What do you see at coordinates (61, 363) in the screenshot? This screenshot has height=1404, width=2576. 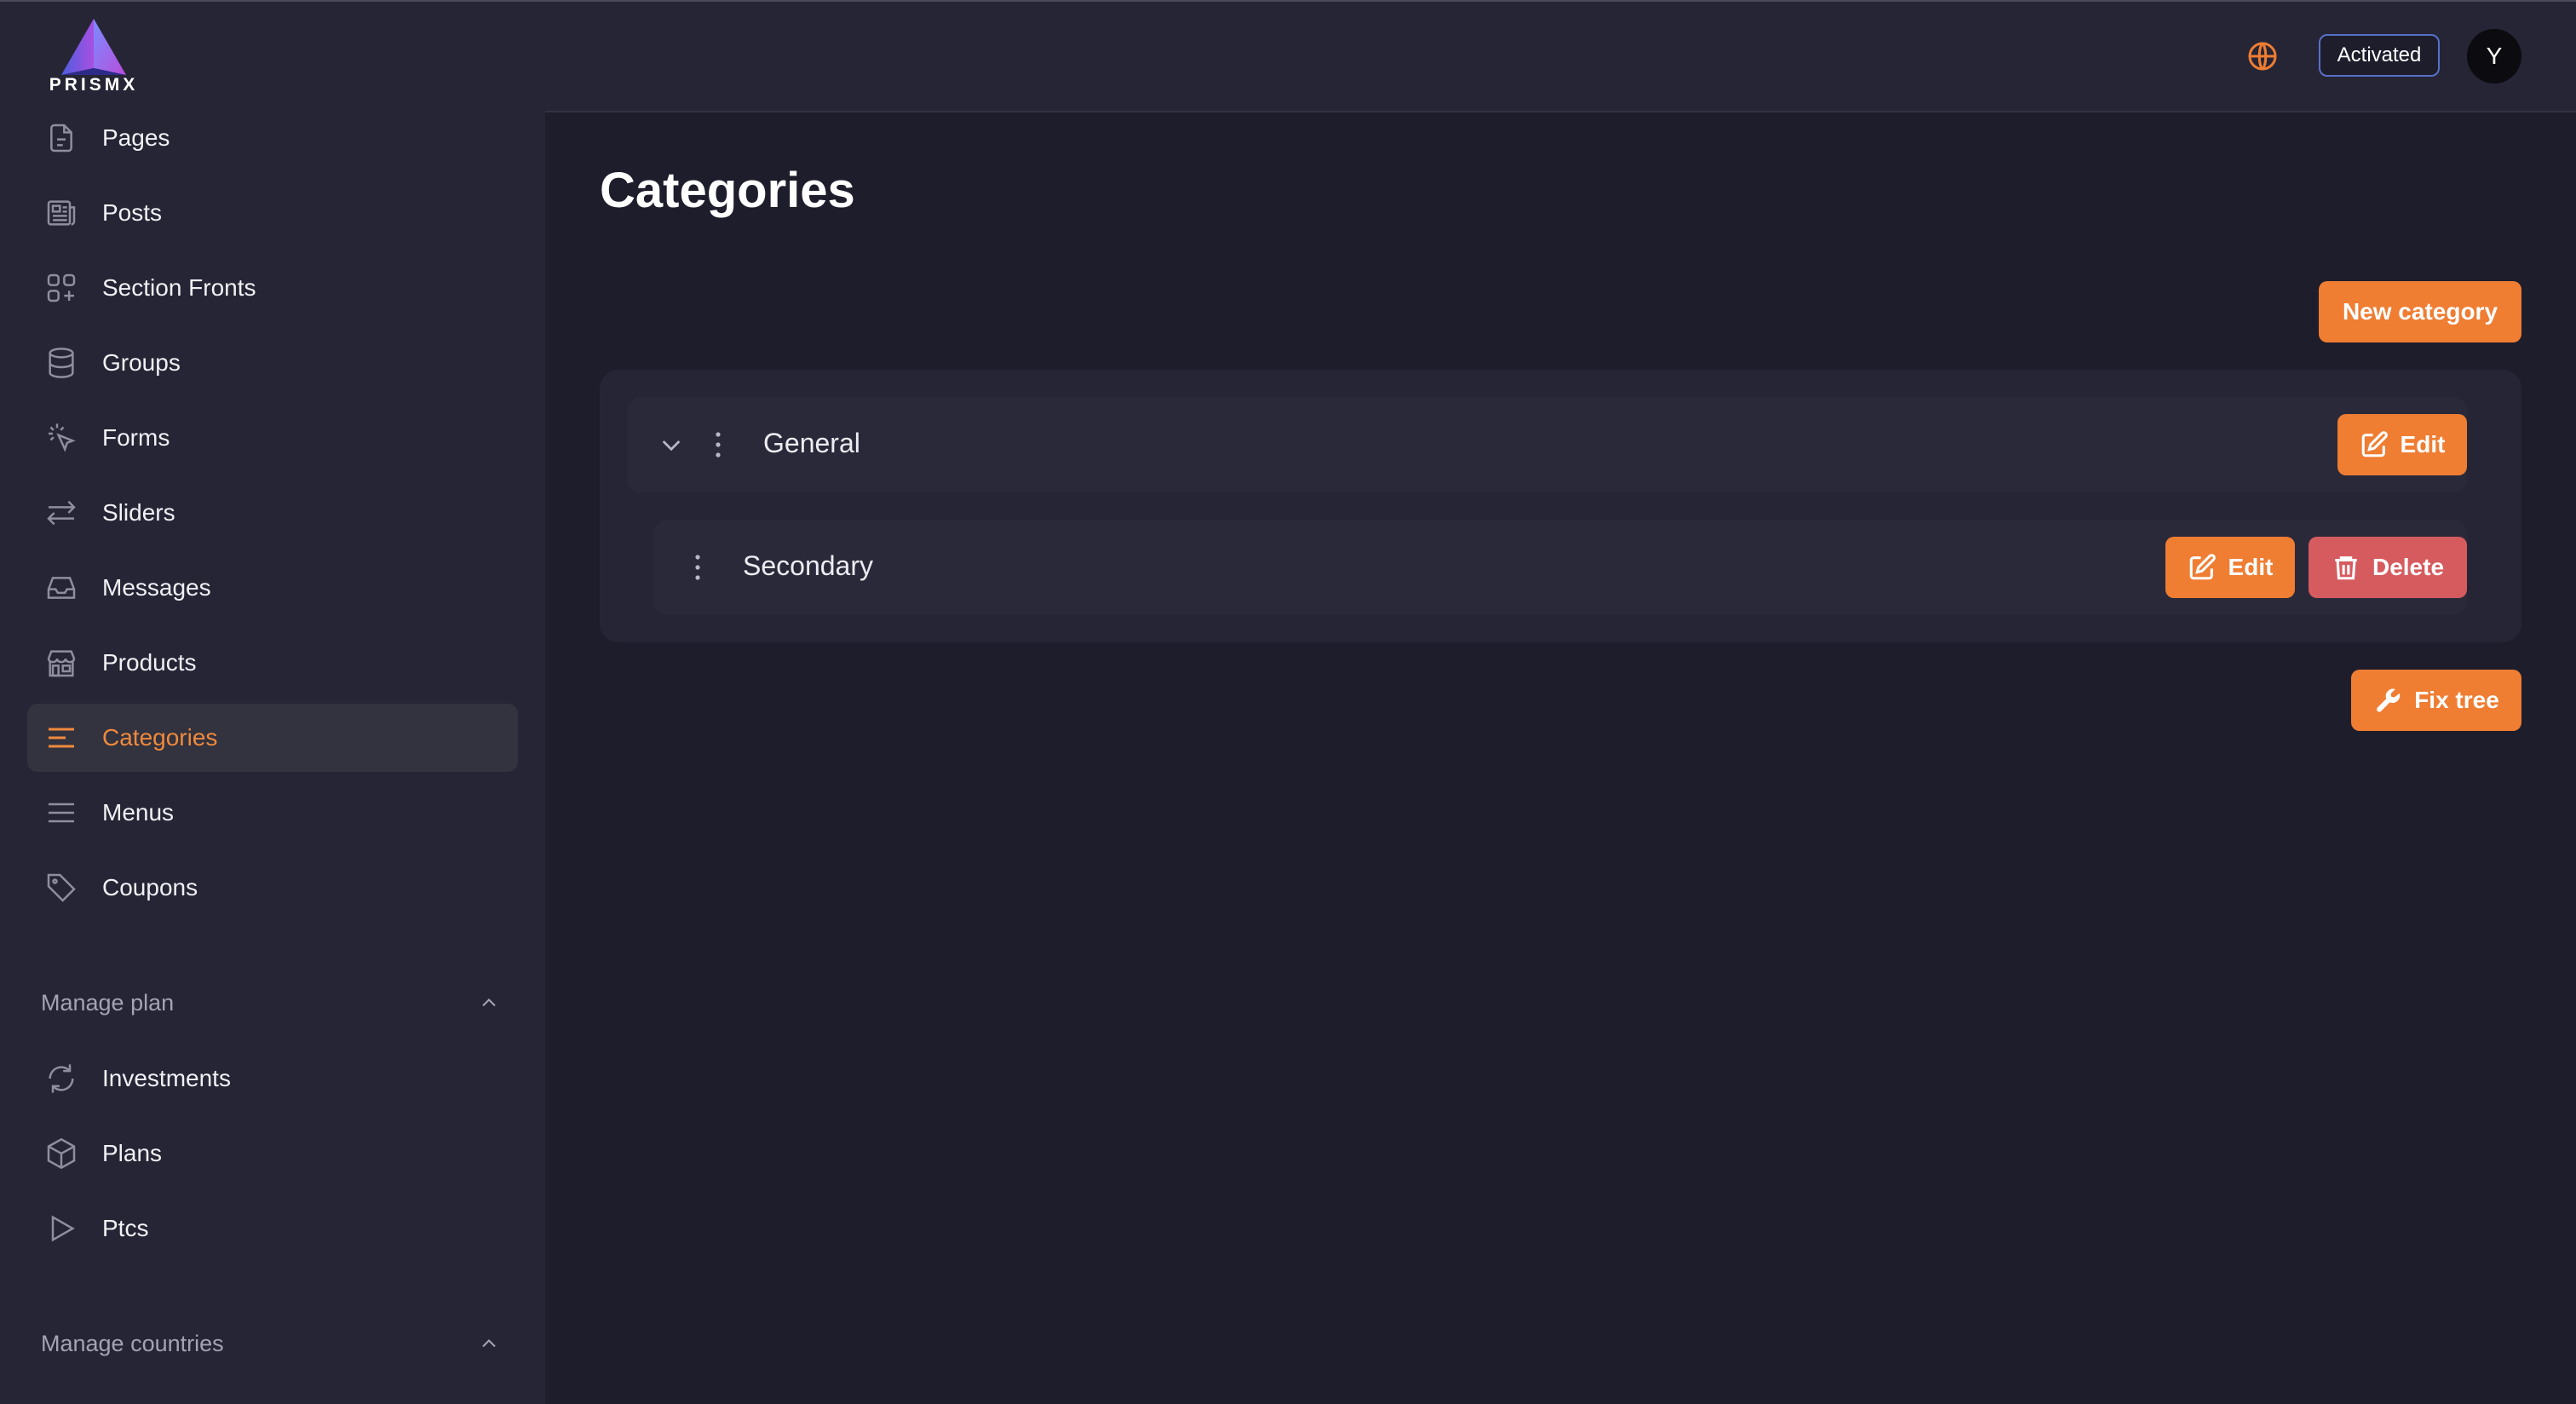 I see `database-icon` at bounding box center [61, 363].